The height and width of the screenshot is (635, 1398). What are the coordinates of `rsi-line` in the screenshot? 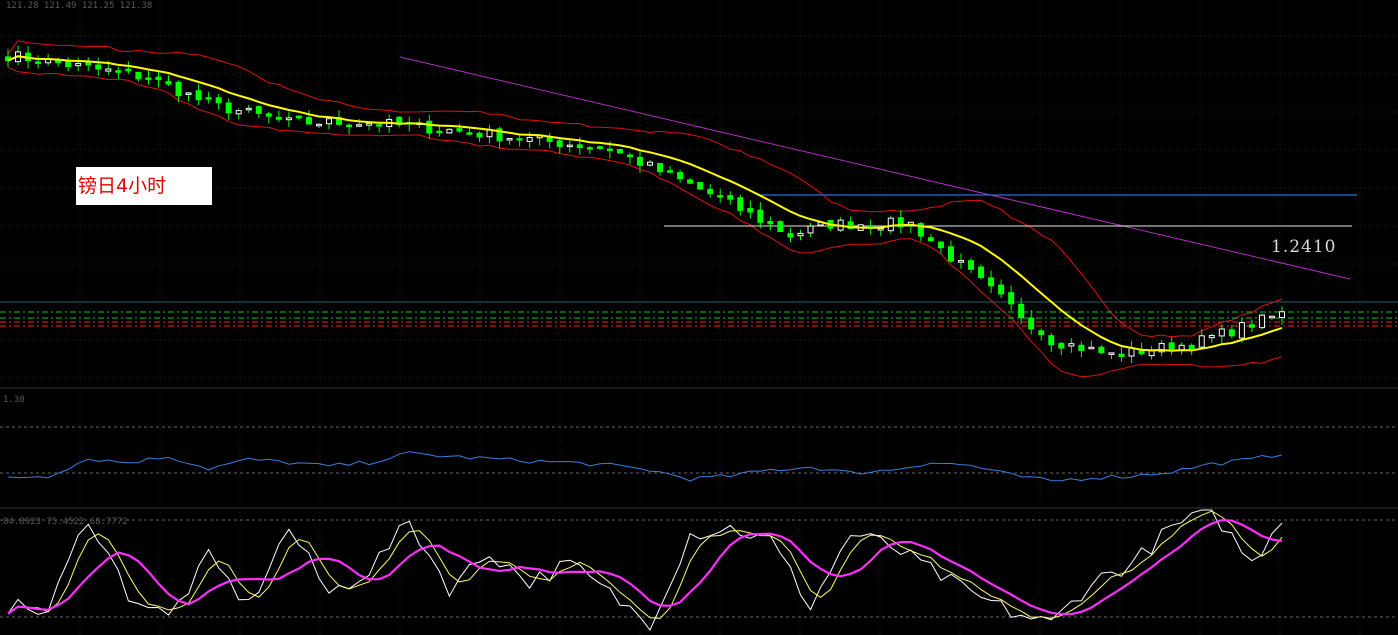 It's located at (645, 466).